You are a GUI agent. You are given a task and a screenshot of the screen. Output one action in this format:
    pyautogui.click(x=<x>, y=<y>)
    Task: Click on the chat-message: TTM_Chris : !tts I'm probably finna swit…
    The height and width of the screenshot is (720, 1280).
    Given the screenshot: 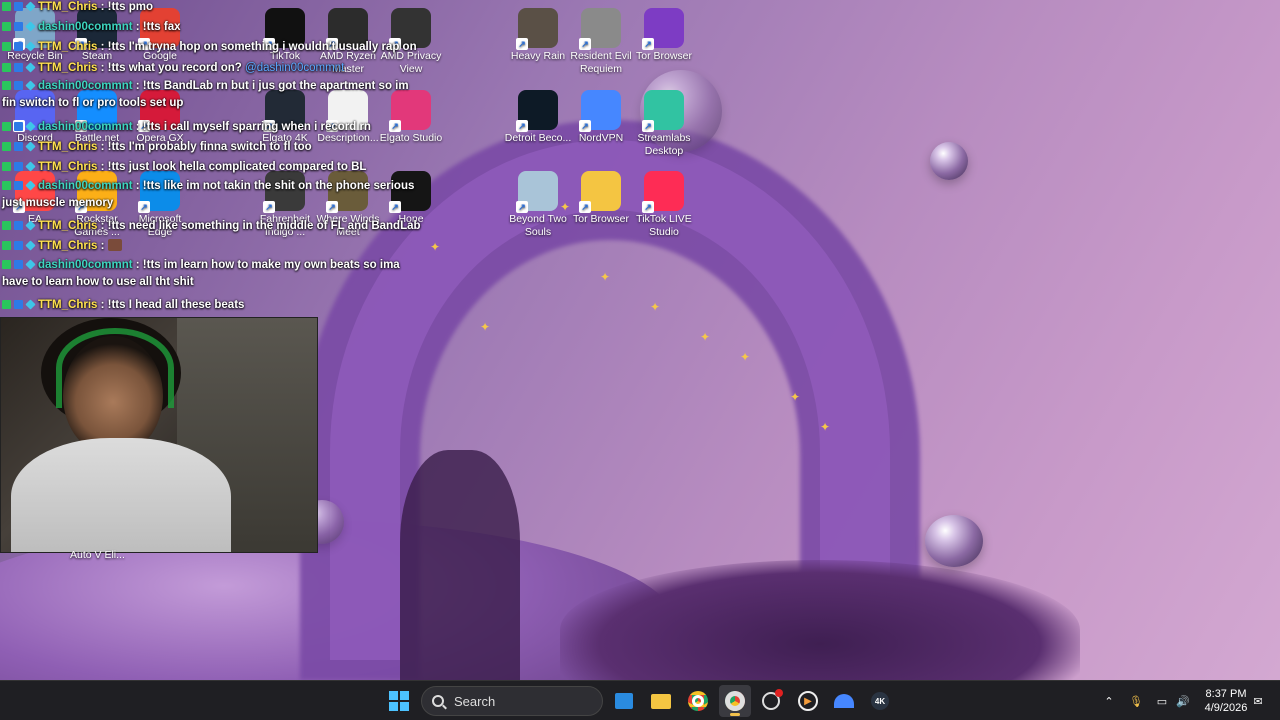 What is the action you would take?
    pyautogui.click(x=157, y=147)
    